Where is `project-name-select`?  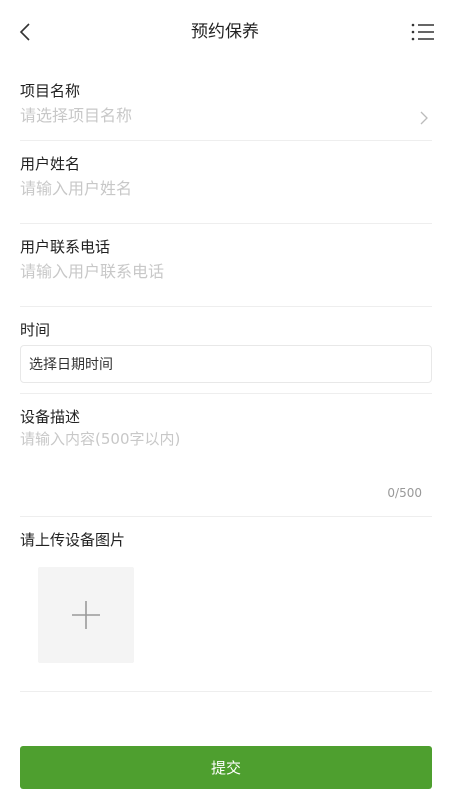
project-name-select is located at coordinates (226, 115).